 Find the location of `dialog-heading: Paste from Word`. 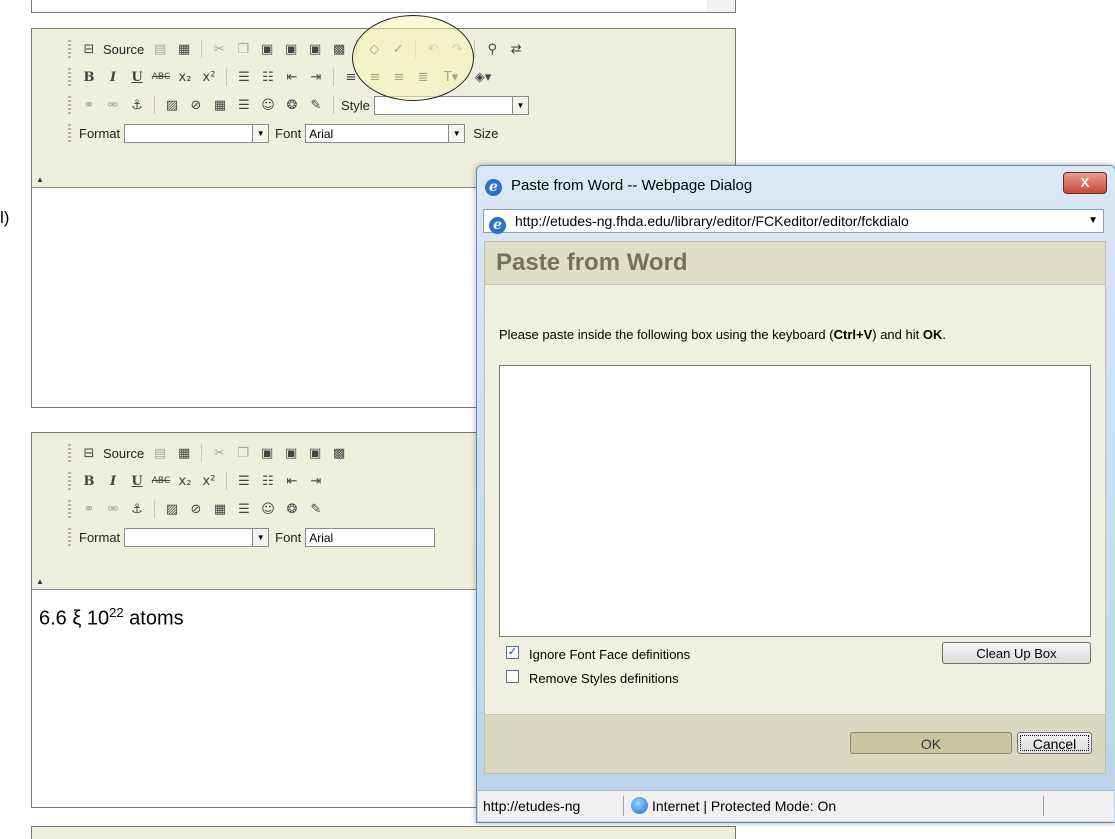

dialog-heading: Paste from Word is located at coordinates (795, 263).